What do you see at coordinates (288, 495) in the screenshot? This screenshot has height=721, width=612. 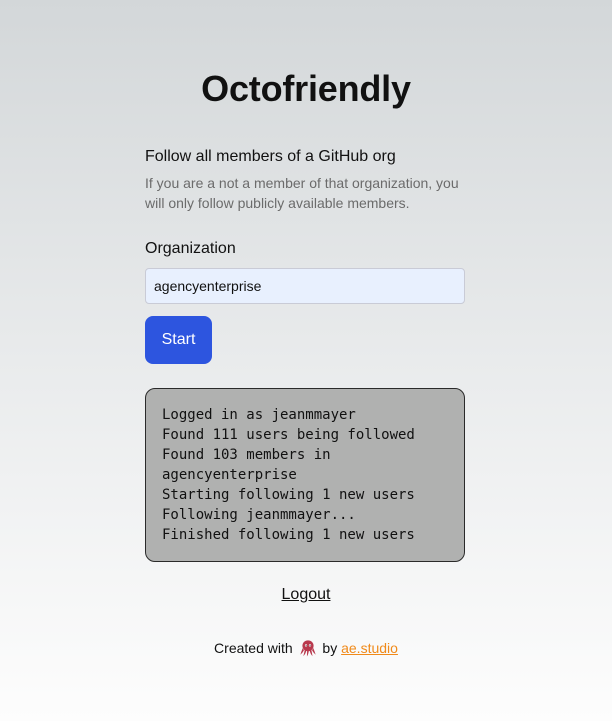 I see `log-line: Starting following 1 new users` at bounding box center [288, 495].